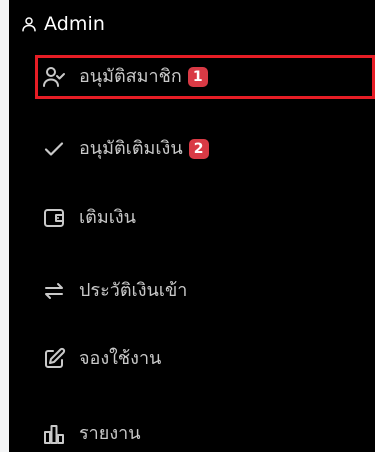 This screenshot has width=375, height=452. Describe the element at coordinates (198, 149) in the screenshot. I see `count-badge: 2` at that location.